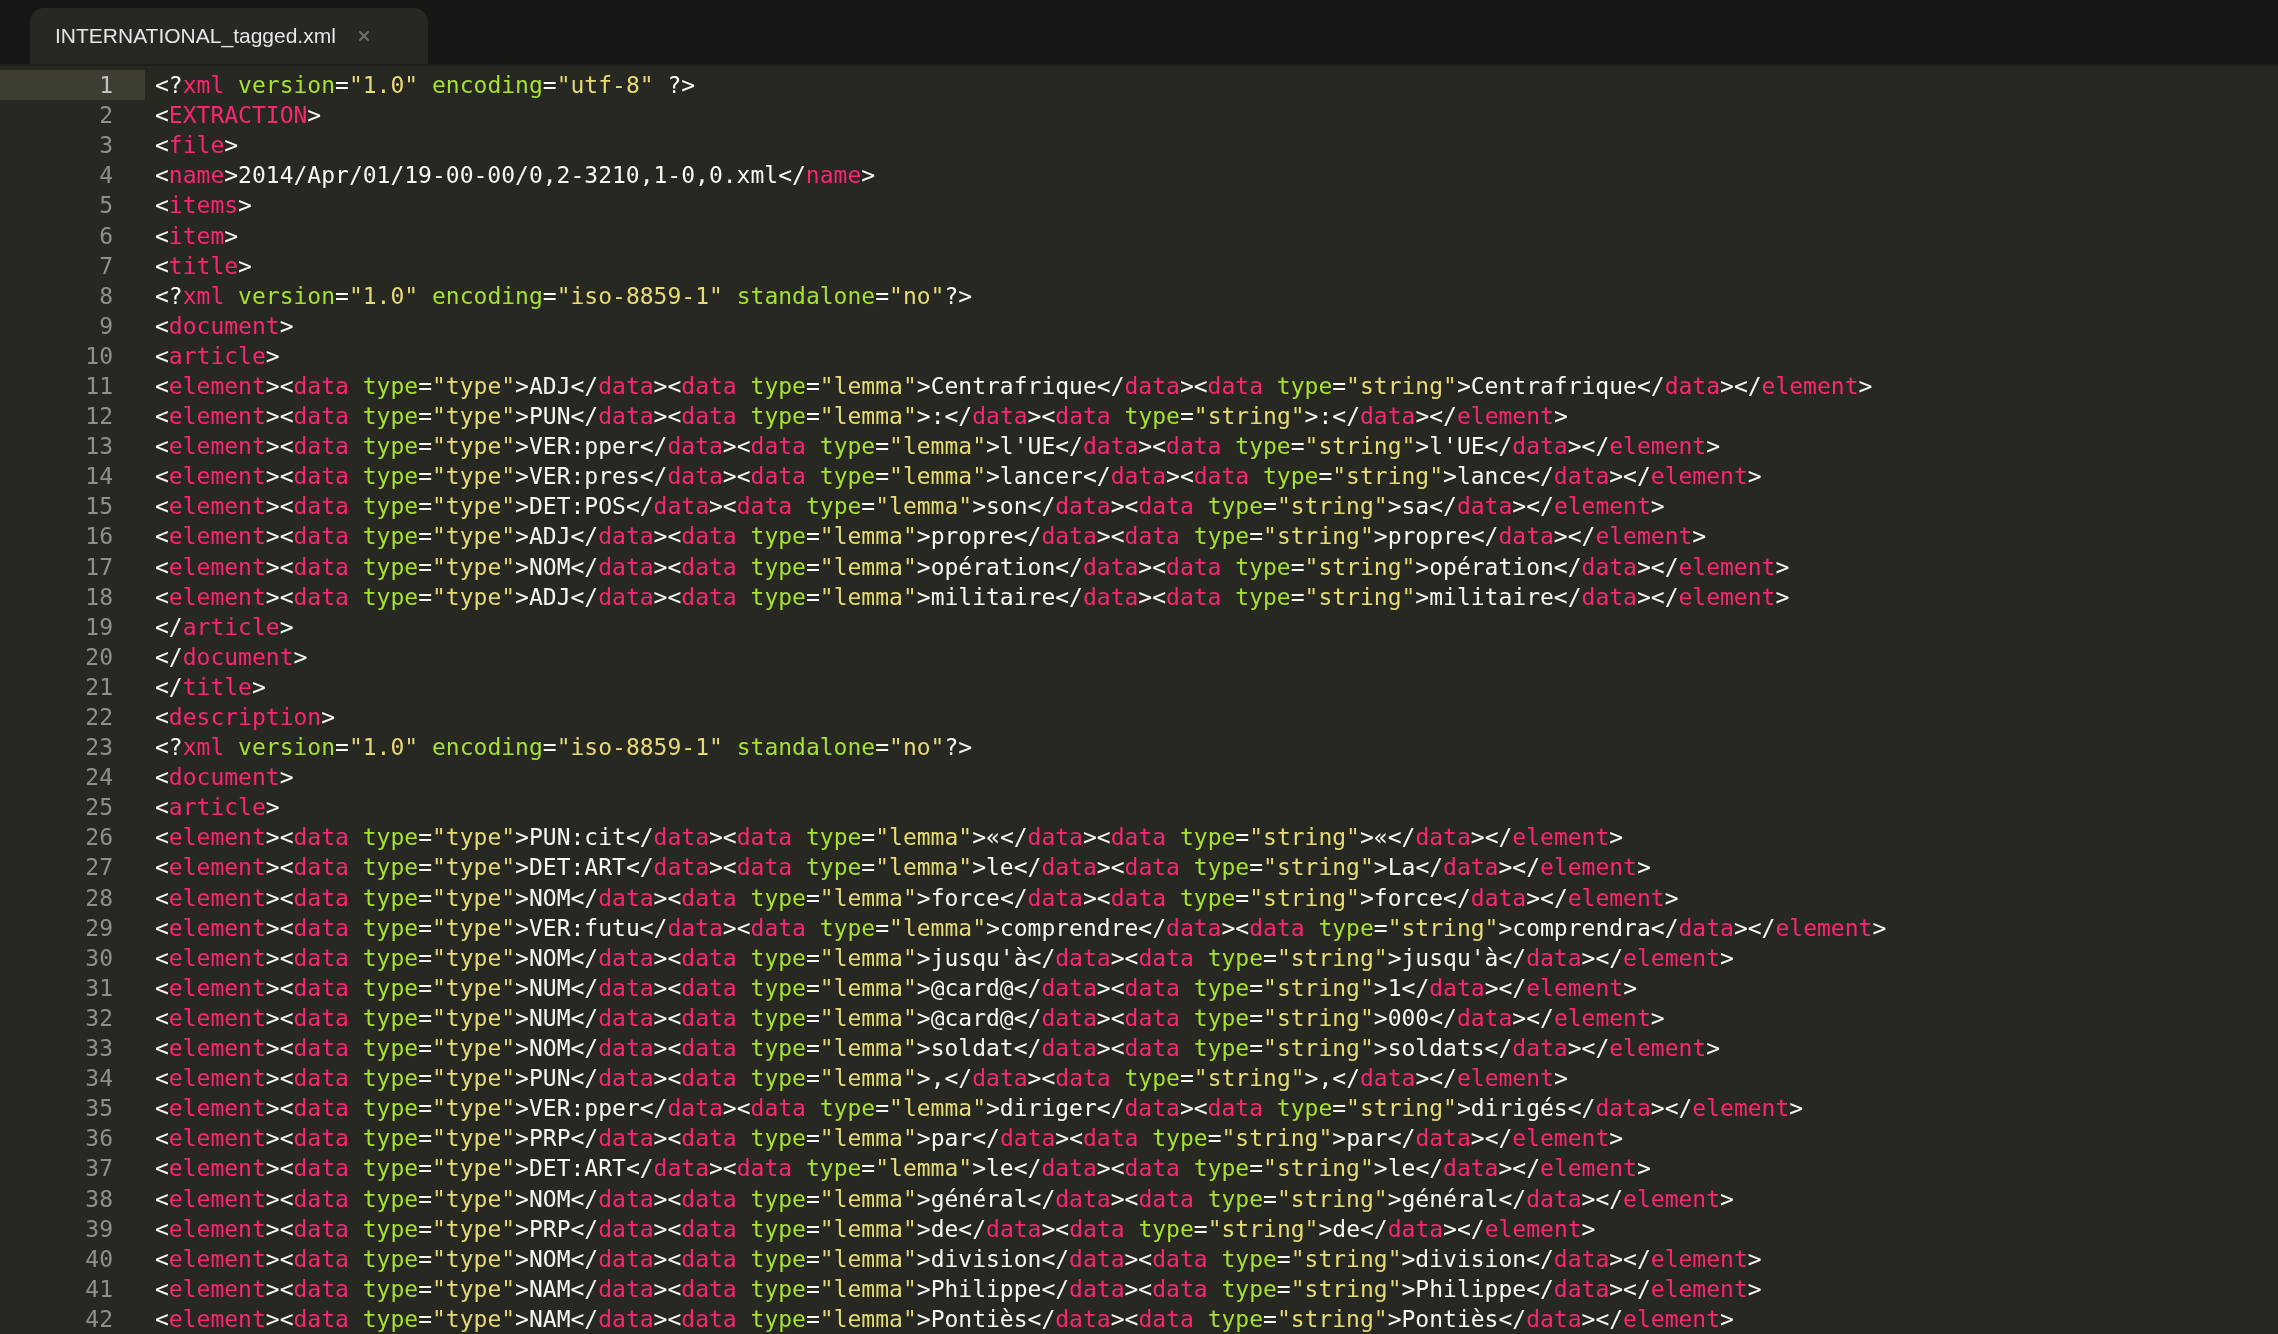 The width and height of the screenshot is (2278, 1334). Describe the element at coordinates (515, 175) in the screenshot. I see `code-line: <name>2014/Apr/01/19-00-00/0,2-3210,1-0,0.xml</name>` at that location.